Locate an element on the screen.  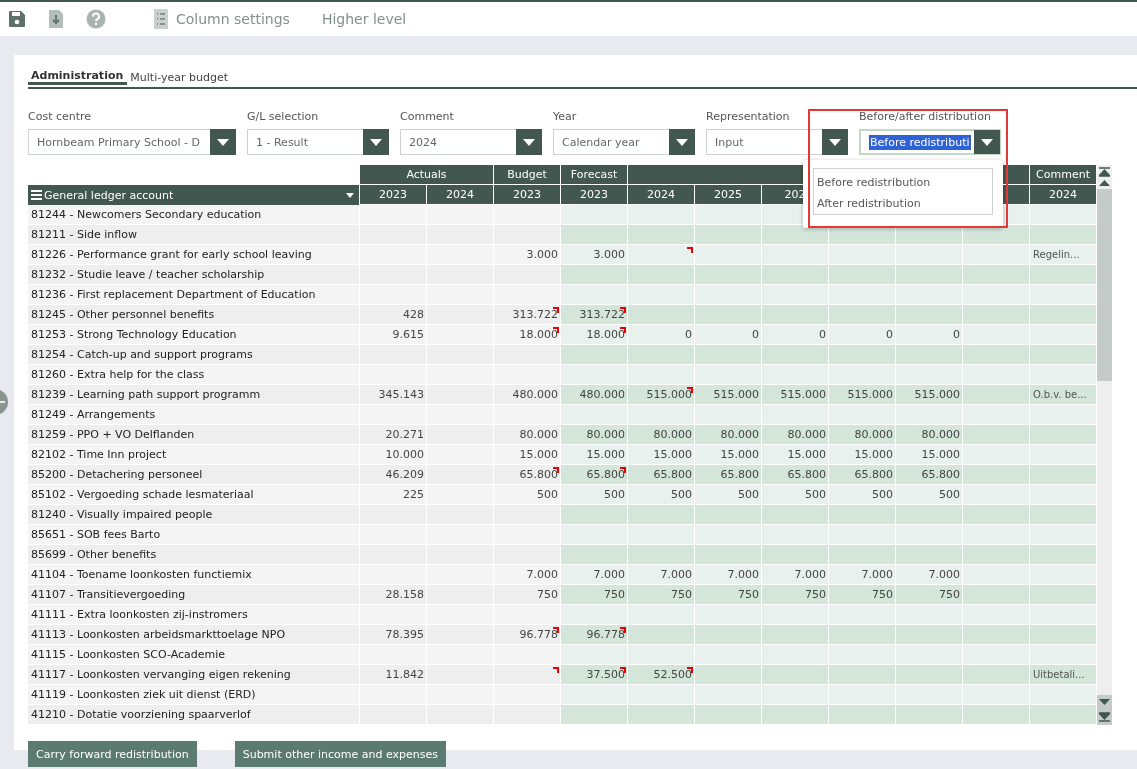
column-header: General ledger account is located at coordinates (194, 195).